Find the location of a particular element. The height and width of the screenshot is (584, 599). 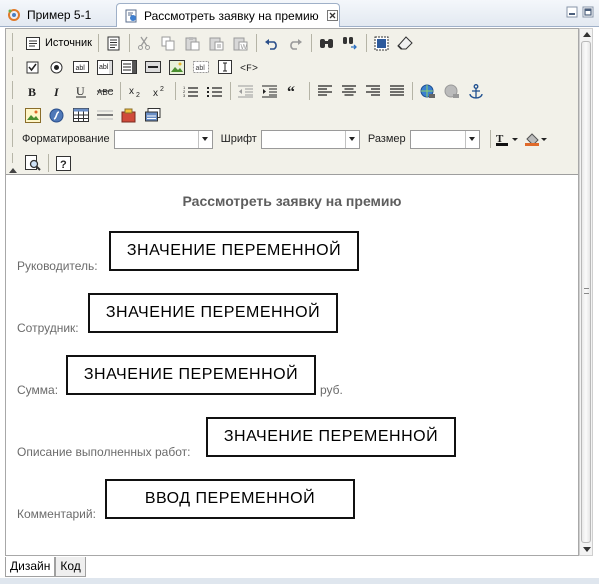

special-char-icon is located at coordinates (152, 115).